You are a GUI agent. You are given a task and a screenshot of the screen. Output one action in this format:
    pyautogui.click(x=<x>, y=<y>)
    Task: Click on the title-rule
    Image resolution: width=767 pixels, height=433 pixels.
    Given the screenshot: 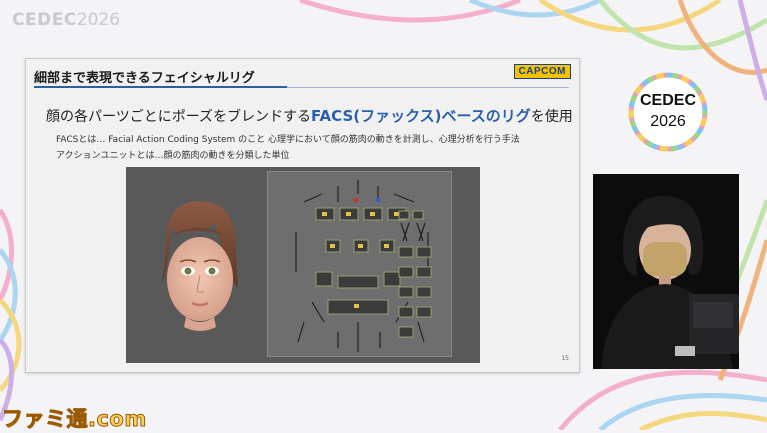 What is the action you would take?
    pyautogui.click(x=428, y=87)
    